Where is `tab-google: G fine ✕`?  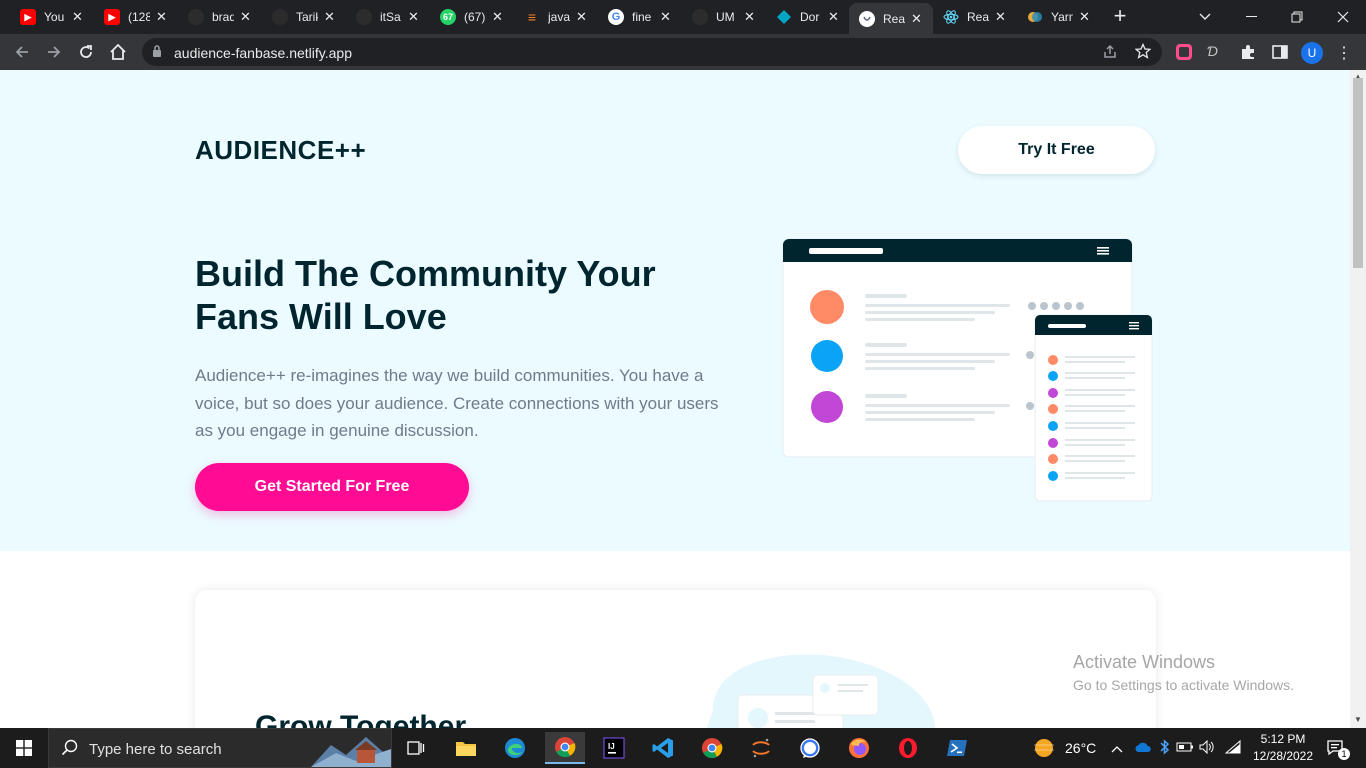 tab-google: G fine ✕ is located at coordinates (640, 17).